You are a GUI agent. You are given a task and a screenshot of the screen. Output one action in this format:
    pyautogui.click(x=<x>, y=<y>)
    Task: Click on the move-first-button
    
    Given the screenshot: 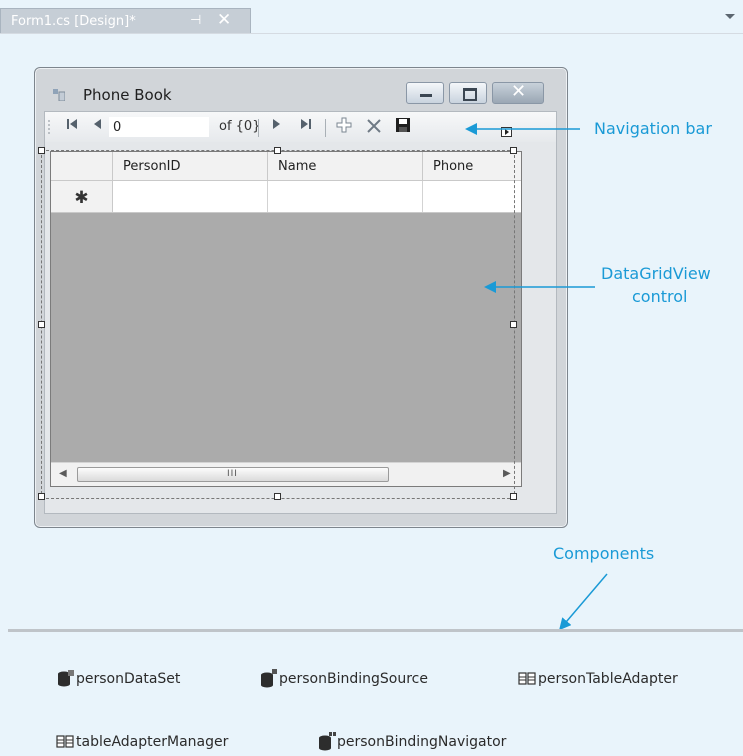 What is the action you would take?
    pyautogui.click(x=72, y=127)
    